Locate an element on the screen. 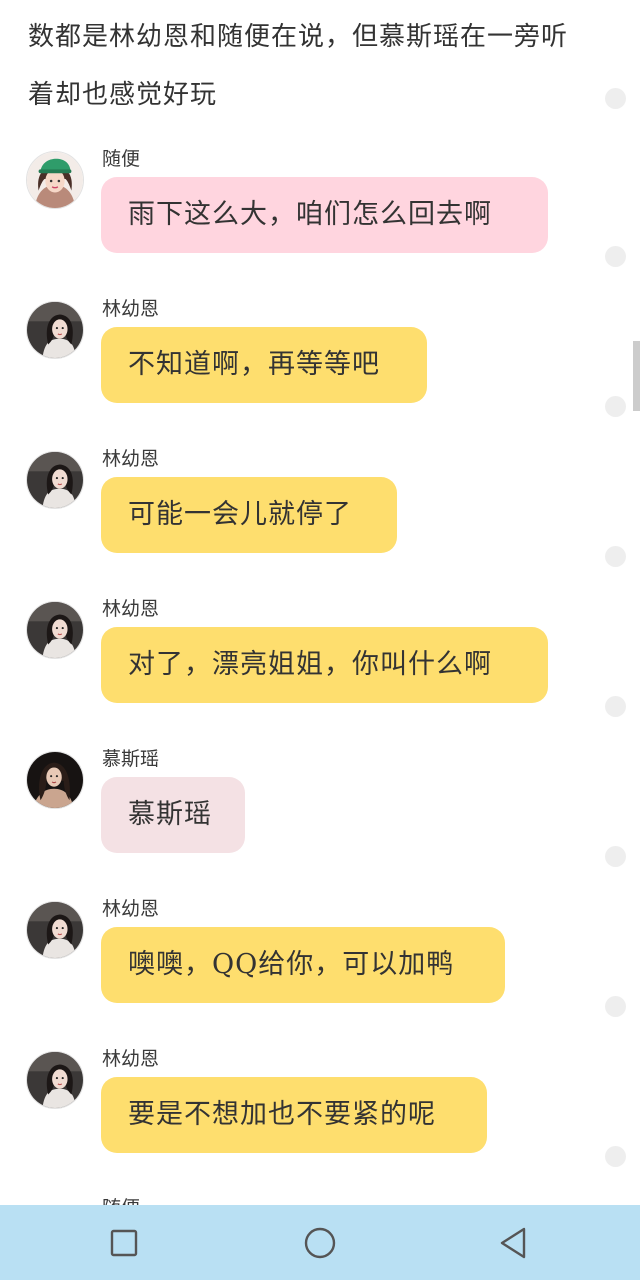  chat-message: 林幼恩 噢噢，QQ给你，可以加鸭 is located at coordinates (300, 972).